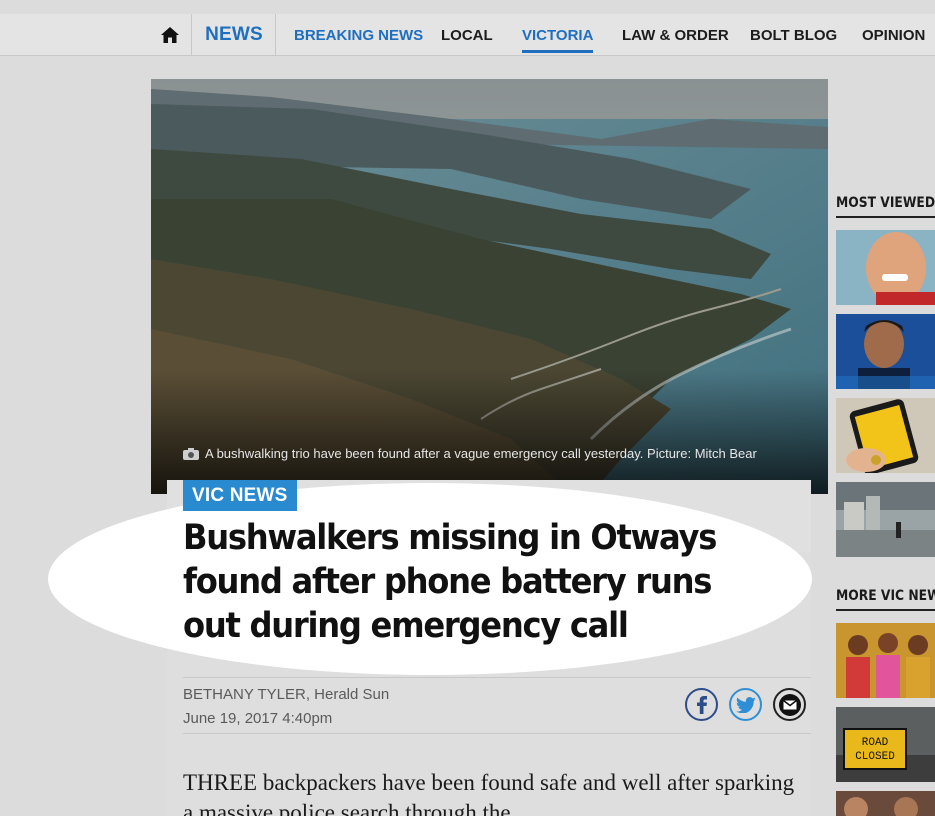 This screenshot has width=935, height=816. I want to click on nav-opinion: OPINION, so click(893, 35).